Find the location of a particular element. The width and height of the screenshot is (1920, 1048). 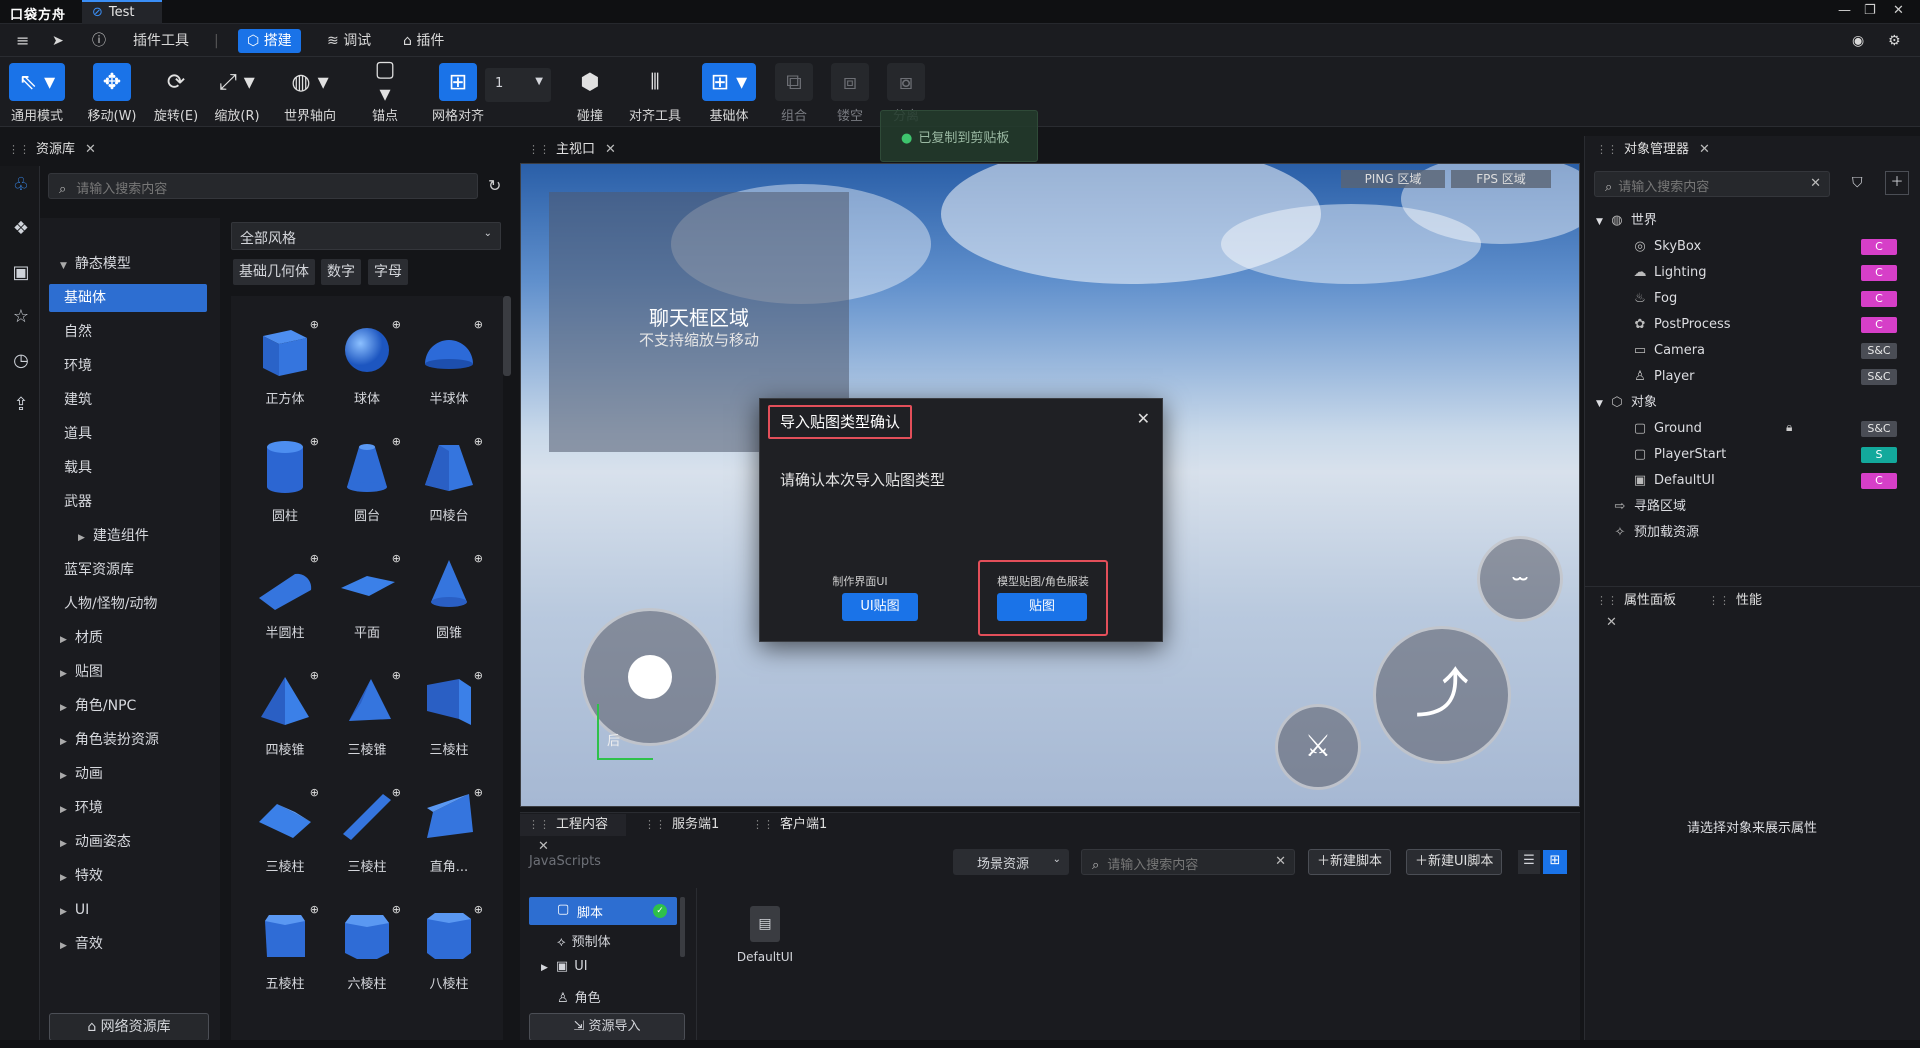

tree-preload: ✧ 预加载资源 is located at coordinates (1655, 533).